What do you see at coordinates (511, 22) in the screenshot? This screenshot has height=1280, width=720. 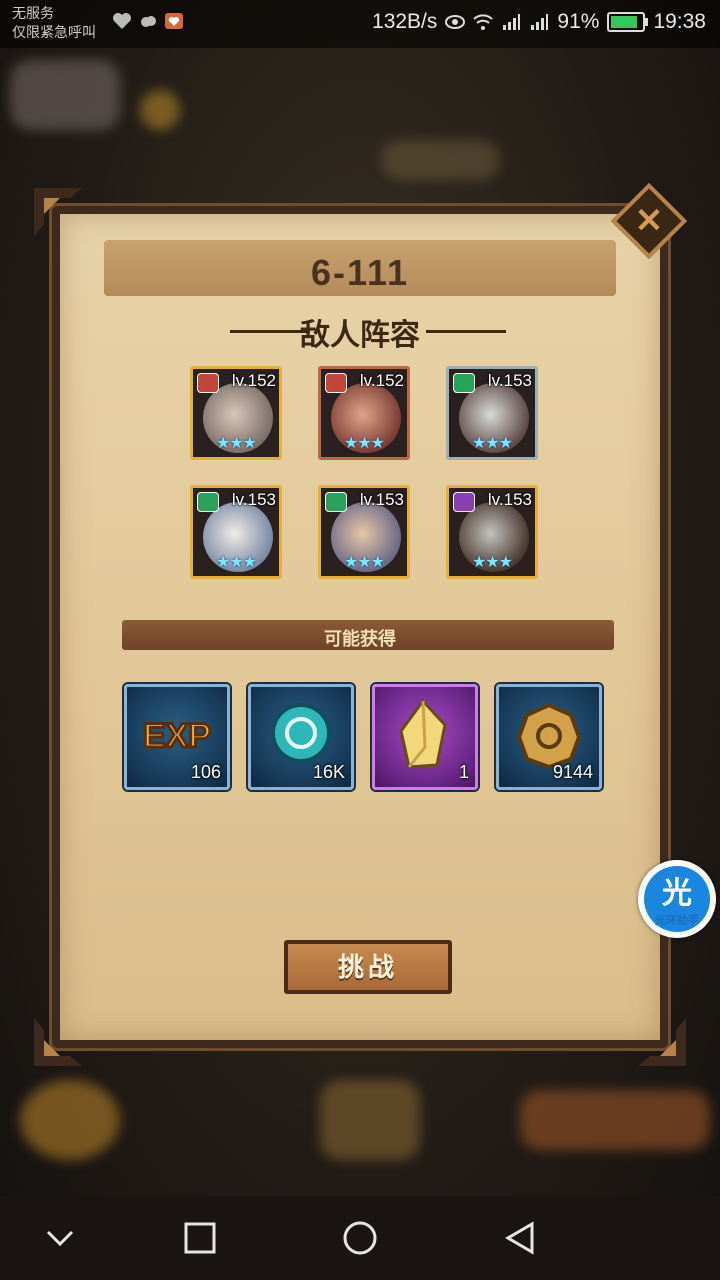 I see `signal-icon` at bounding box center [511, 22].